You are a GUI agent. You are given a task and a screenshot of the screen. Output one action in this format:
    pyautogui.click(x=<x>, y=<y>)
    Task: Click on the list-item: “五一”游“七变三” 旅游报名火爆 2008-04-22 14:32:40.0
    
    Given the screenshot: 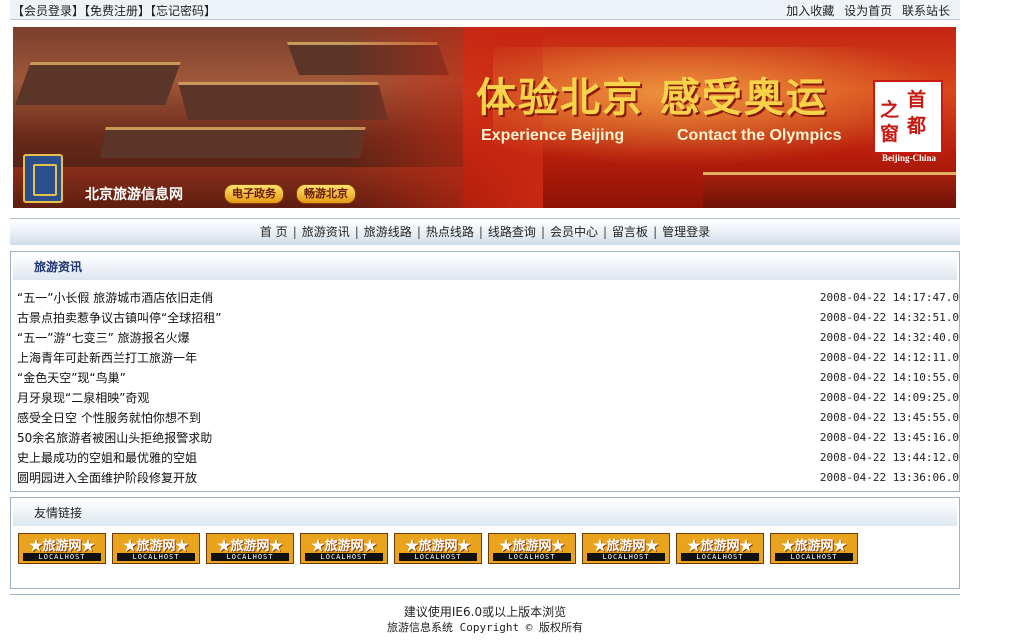 What is the action you would take?
    pyautogui.click(x=488, y=338)
    